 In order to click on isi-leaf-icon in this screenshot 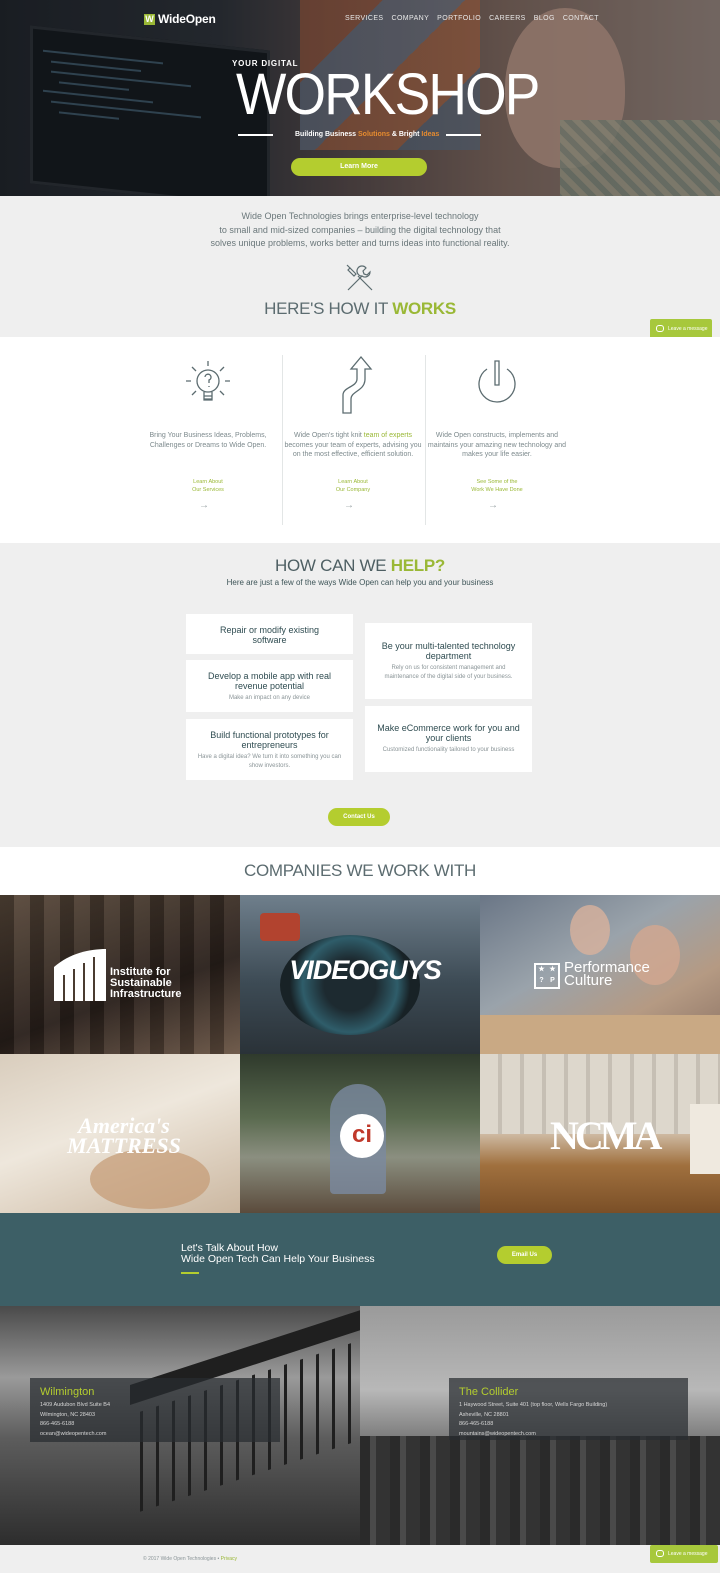, I will do `click(80, 975)`.